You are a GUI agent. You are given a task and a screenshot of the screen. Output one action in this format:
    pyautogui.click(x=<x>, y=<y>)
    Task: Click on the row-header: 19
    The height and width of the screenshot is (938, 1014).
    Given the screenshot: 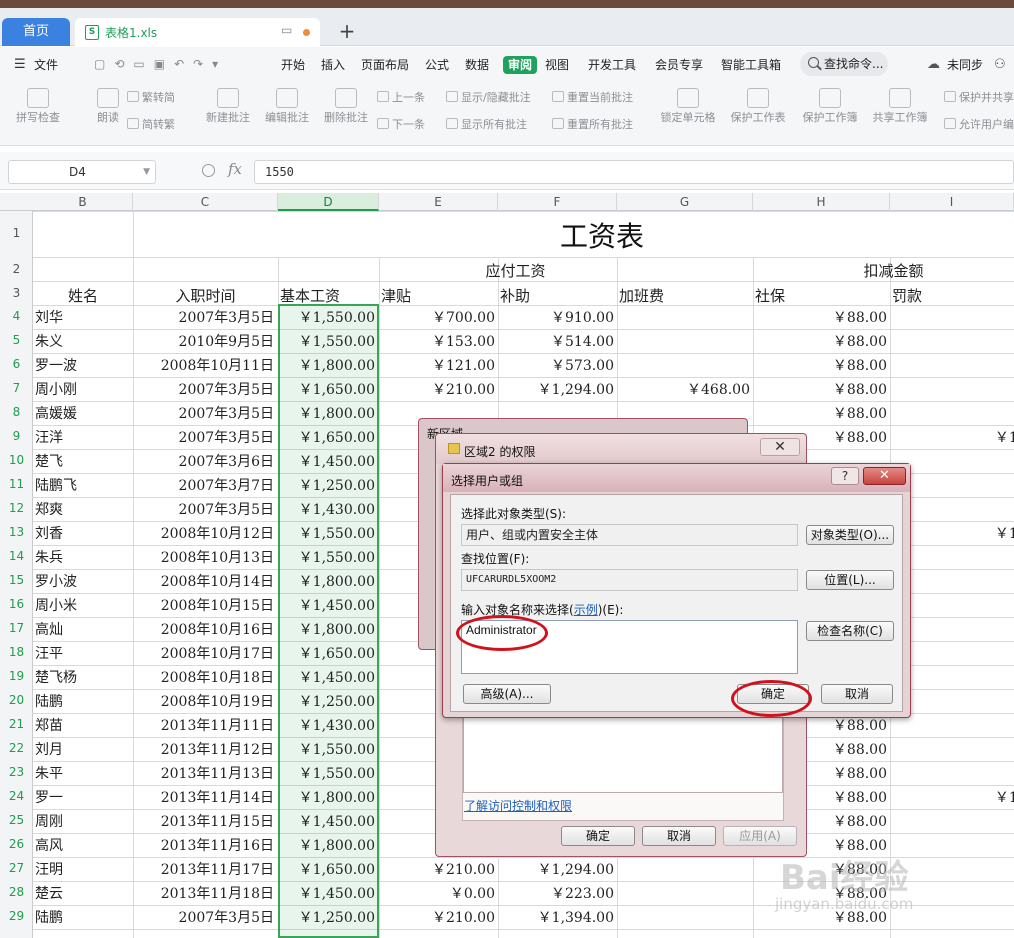 What is the action you would take?
    pyautogui.click(x=16, y=676)
    